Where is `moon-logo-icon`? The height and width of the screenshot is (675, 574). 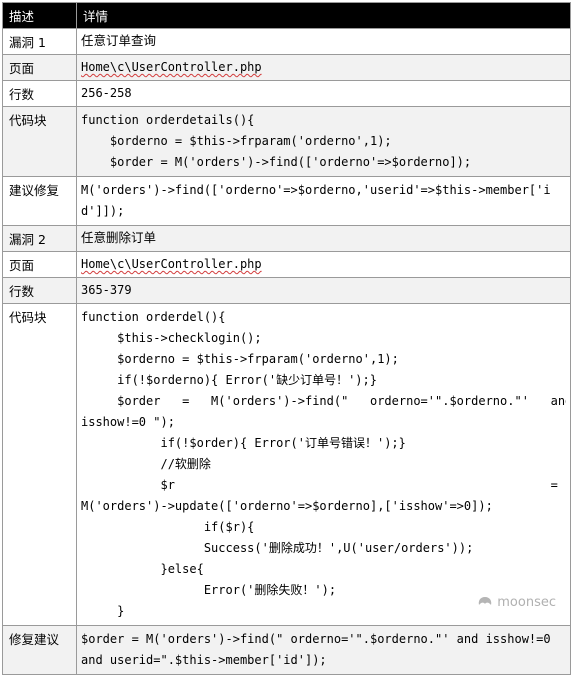 moon-logo-icon is located at coordinates (485, 600).